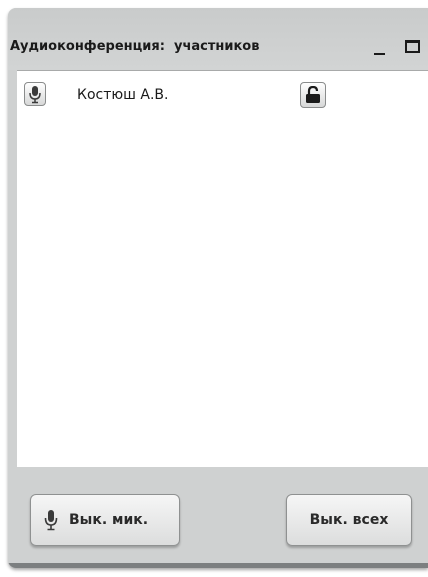  Describe the element at coordinates (379, 54) in the screenshot. I see `minimize-icon` at that location.